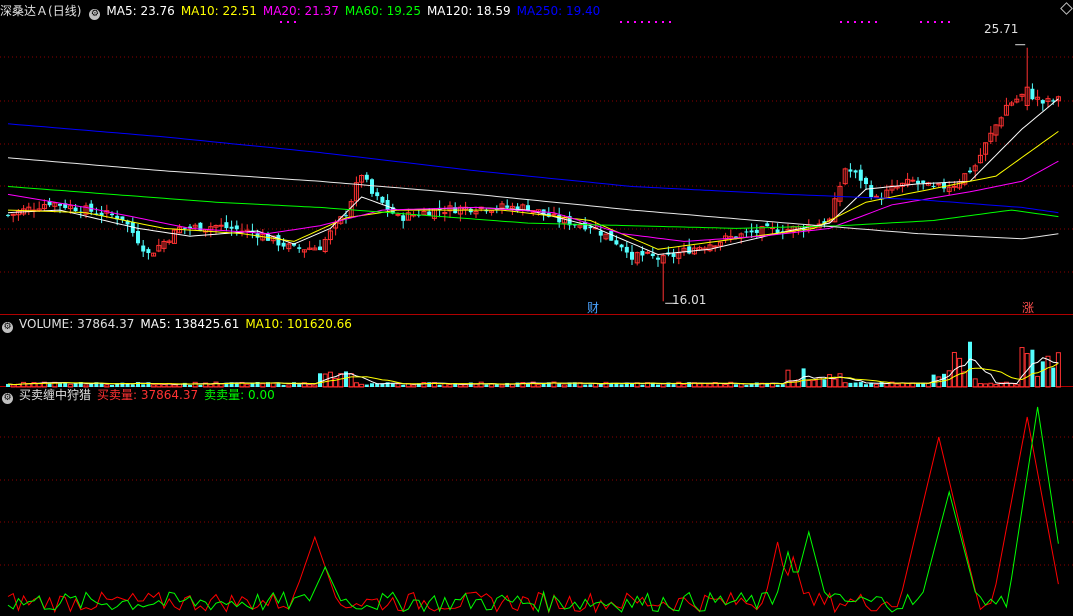 The width and height of the screenshot is (1073, 616). Describe the element at coordinates (558, 11) in the screenshot. I see `ma-legend-item-5: MA250: 19.40` at that location.